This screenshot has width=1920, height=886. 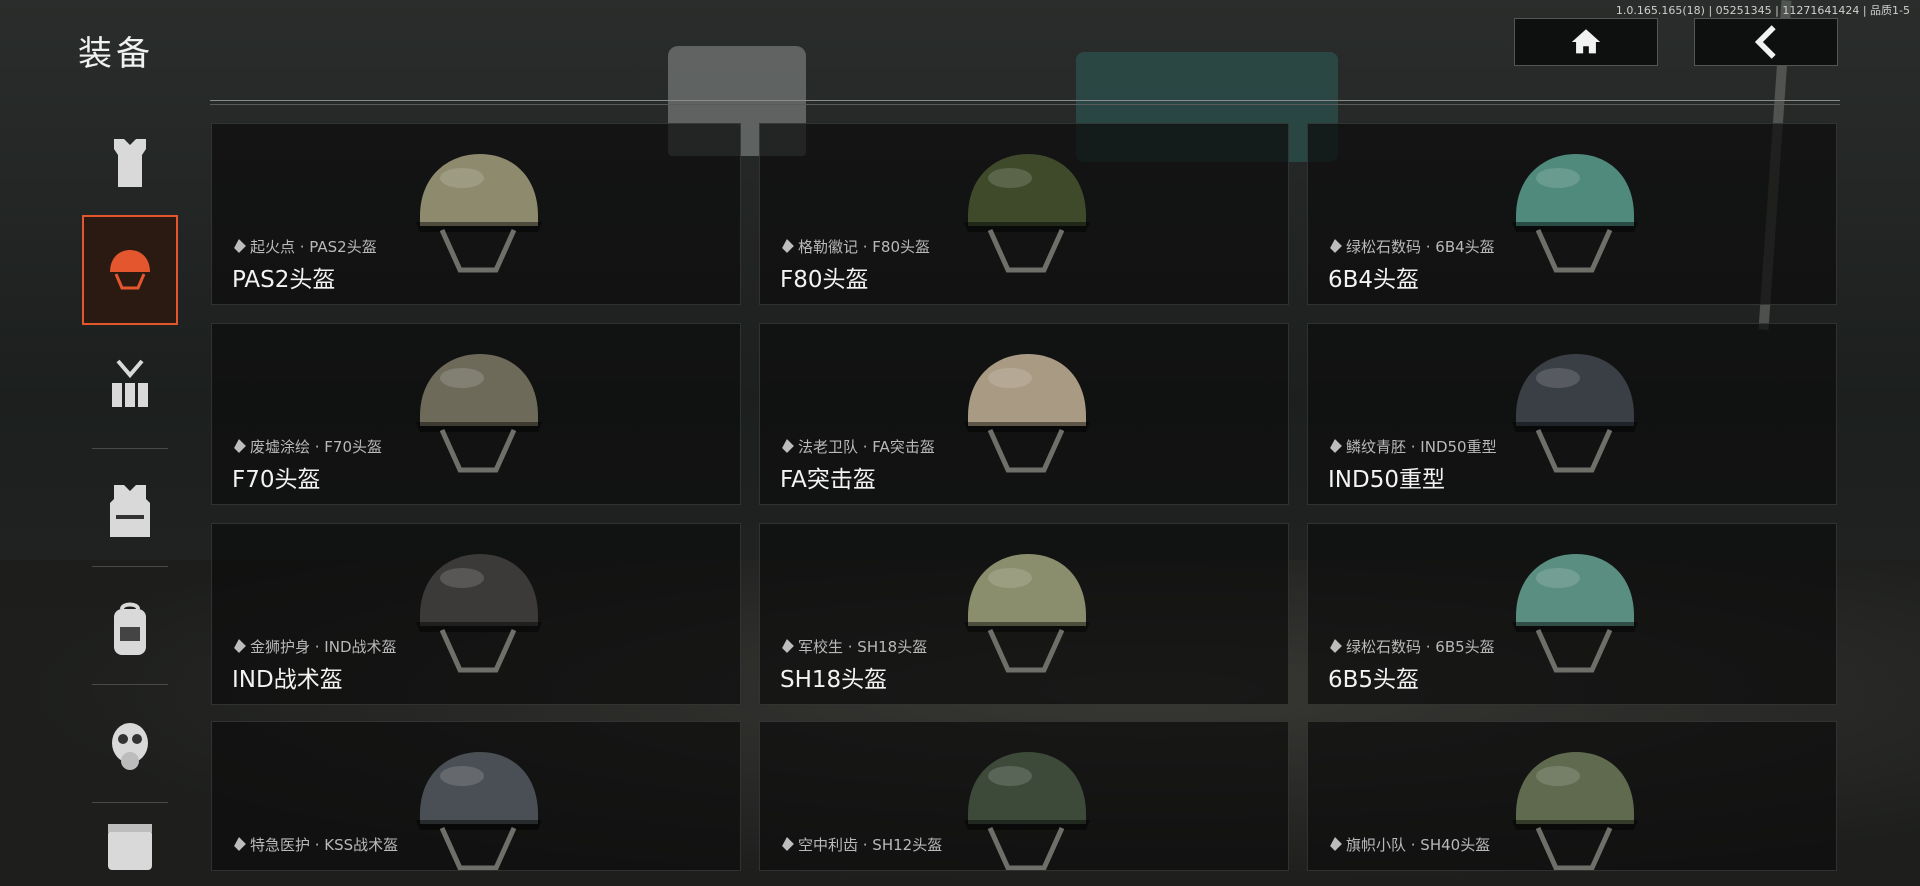 I want to click on item-card: 金狮护身 · IND战术盔 IND战术盔, so click(x=476, y=614).